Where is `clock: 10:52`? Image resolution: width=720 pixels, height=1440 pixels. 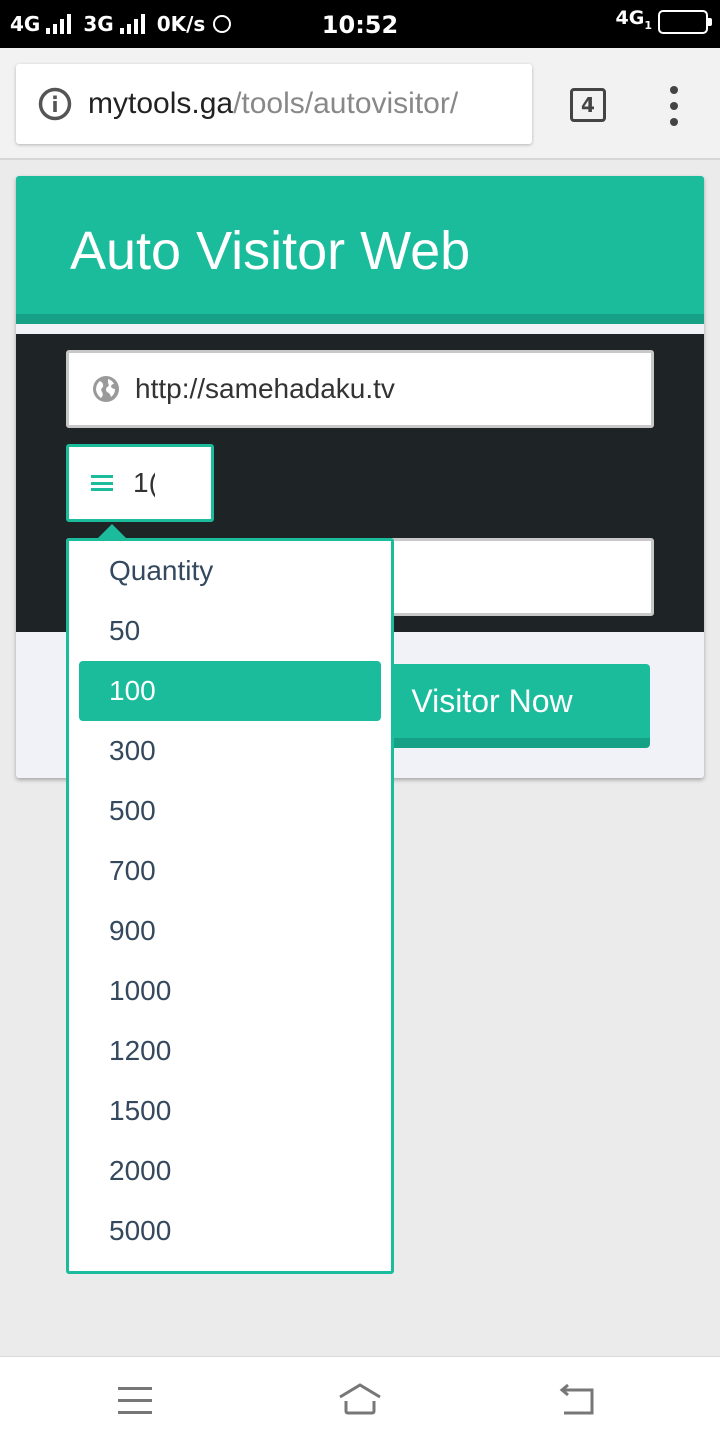
clock: 10:52 is located at coordinates (360, 25).